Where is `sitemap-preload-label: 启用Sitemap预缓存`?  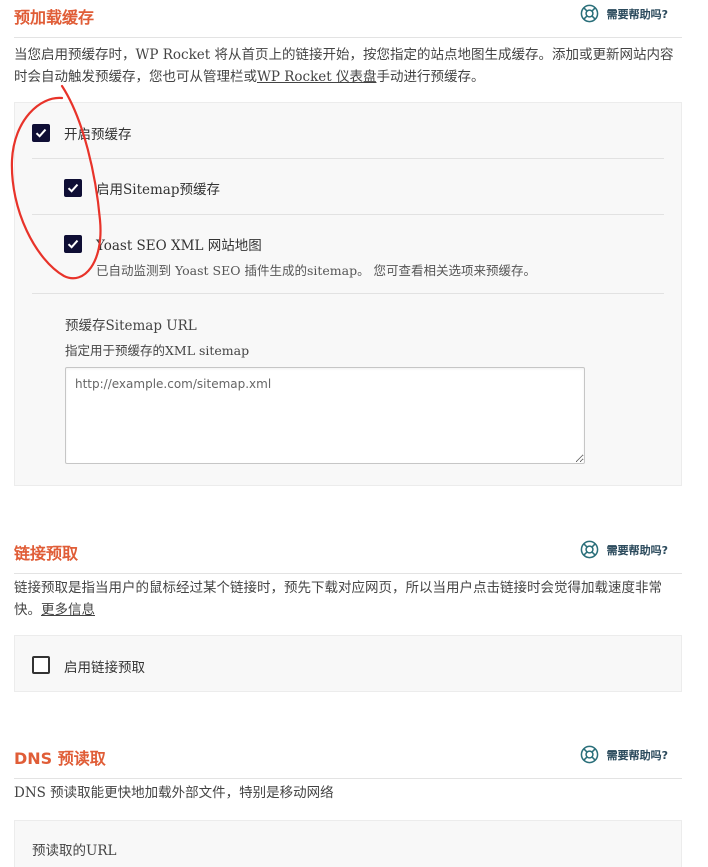
sitemap-preload-label: 启用Sitemap预缓存 is located at coordinates (158, 190).